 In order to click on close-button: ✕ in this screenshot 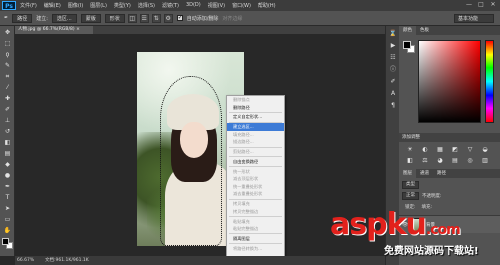, I will do `click(493, 5)`.